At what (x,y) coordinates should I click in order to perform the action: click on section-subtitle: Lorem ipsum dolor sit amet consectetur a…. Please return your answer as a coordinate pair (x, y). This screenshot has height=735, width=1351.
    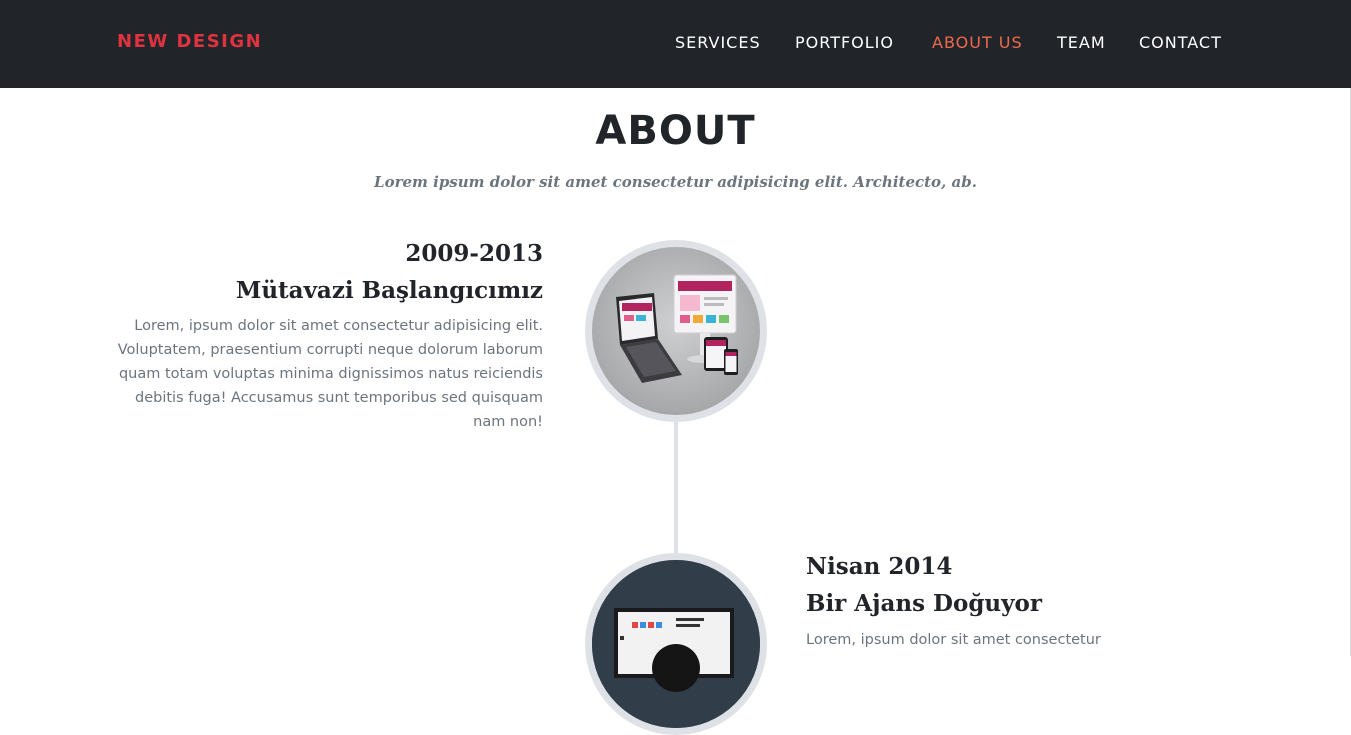
    Looking at the image, I should click on (675, 182).